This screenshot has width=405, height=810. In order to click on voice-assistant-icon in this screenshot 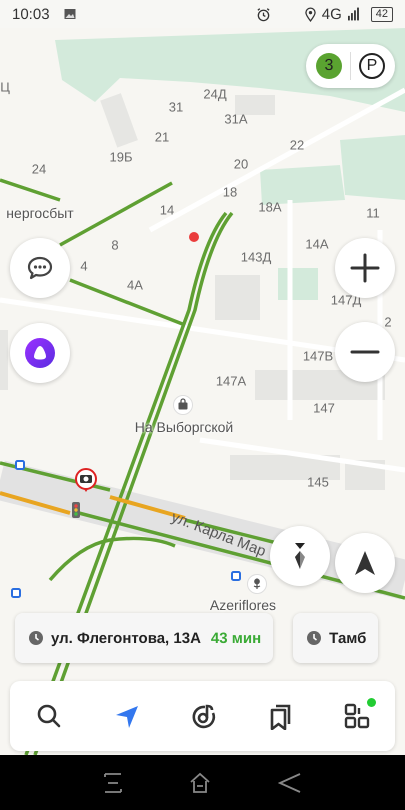, I will do `click(40, 353)`.